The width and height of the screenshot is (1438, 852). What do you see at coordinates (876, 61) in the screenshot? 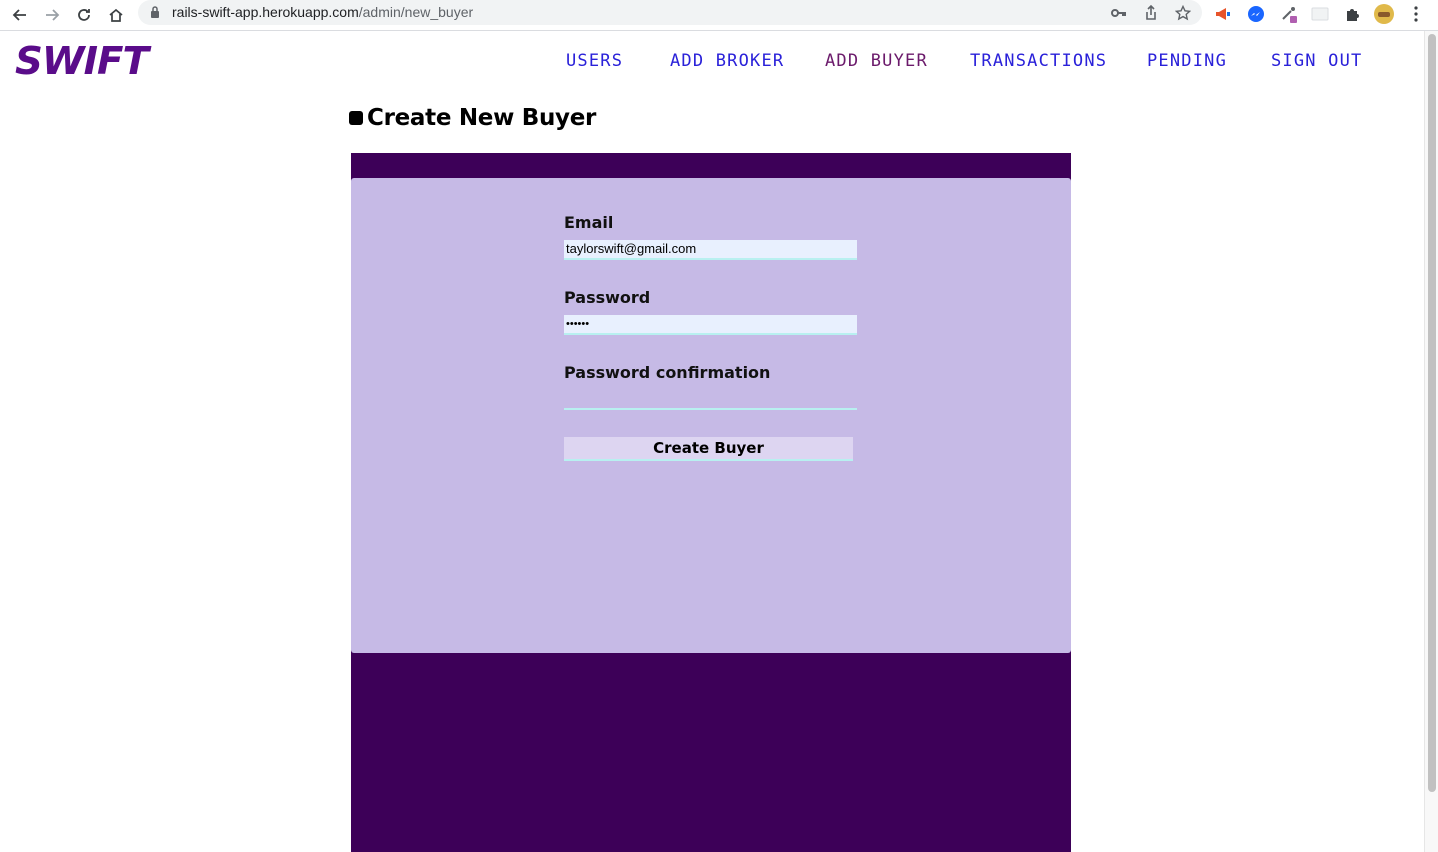
I see `nav-add-buyer-link: ADD BUYER` at bounding box center [876, 61].